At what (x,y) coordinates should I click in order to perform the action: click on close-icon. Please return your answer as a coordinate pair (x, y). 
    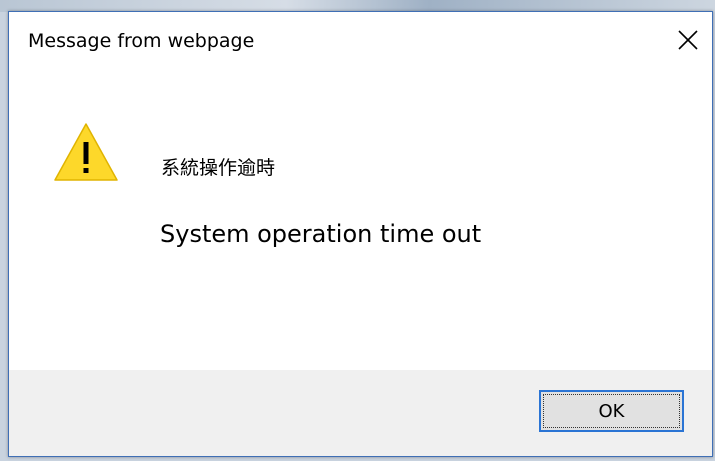
    Looking at the image, I should click on (688, 40).